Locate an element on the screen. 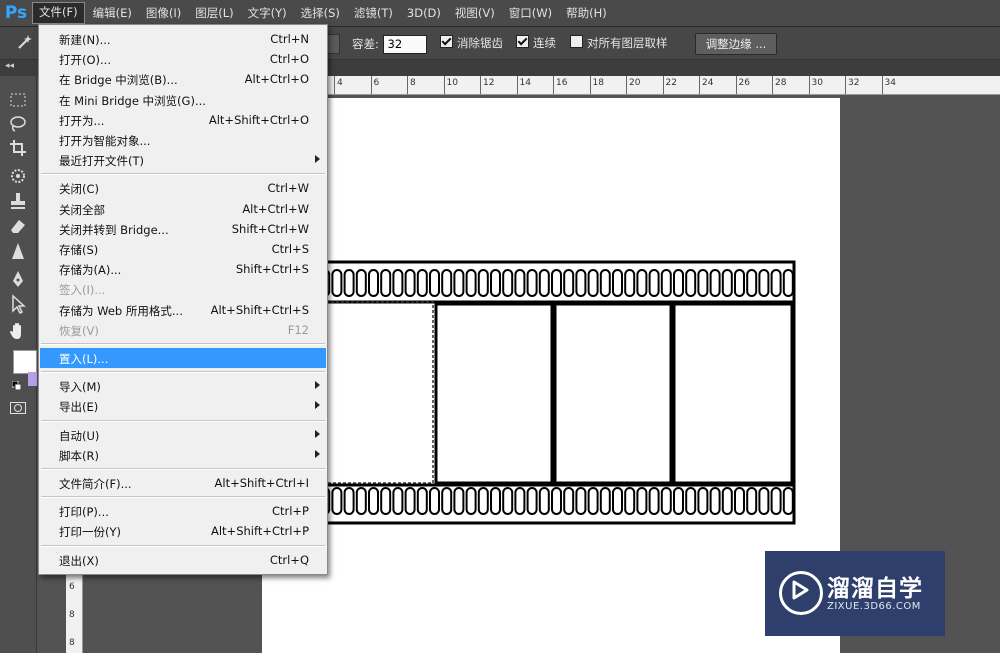 This screenshot has height=653, width=1000. menu-item-label: 退出(X) is located at coordinates (79, 560).